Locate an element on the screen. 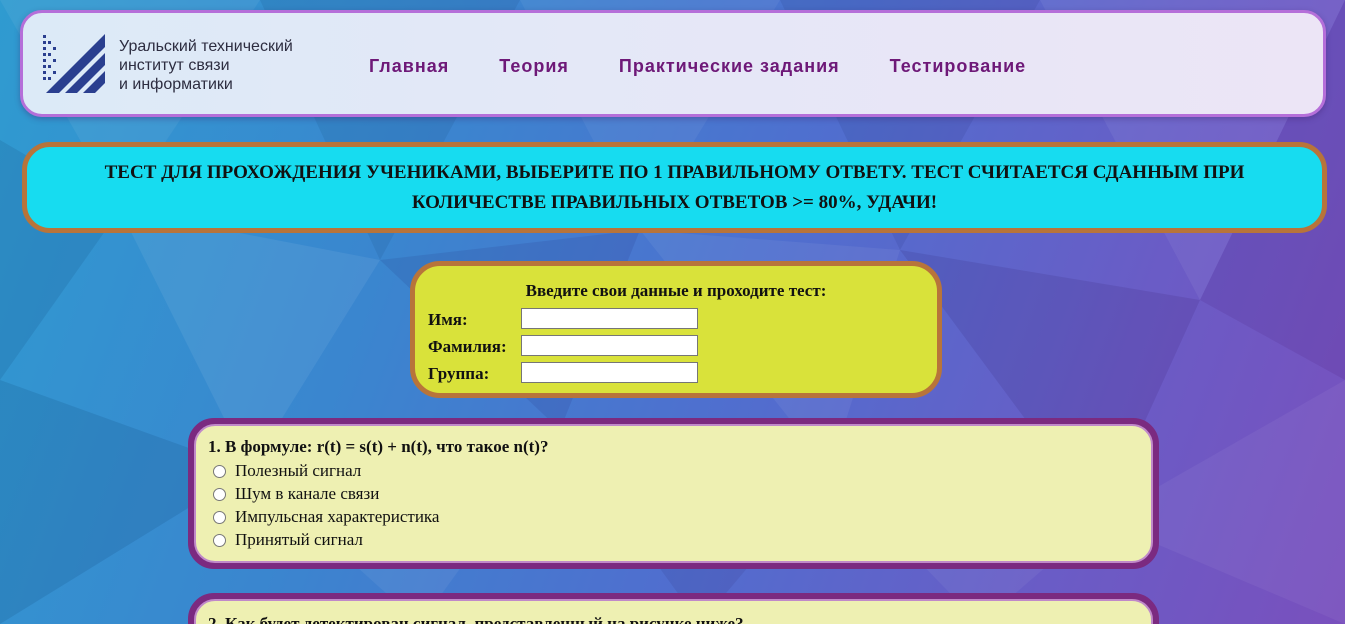  nav-link-testing: Тестирование is located at coordinates (958, 66).